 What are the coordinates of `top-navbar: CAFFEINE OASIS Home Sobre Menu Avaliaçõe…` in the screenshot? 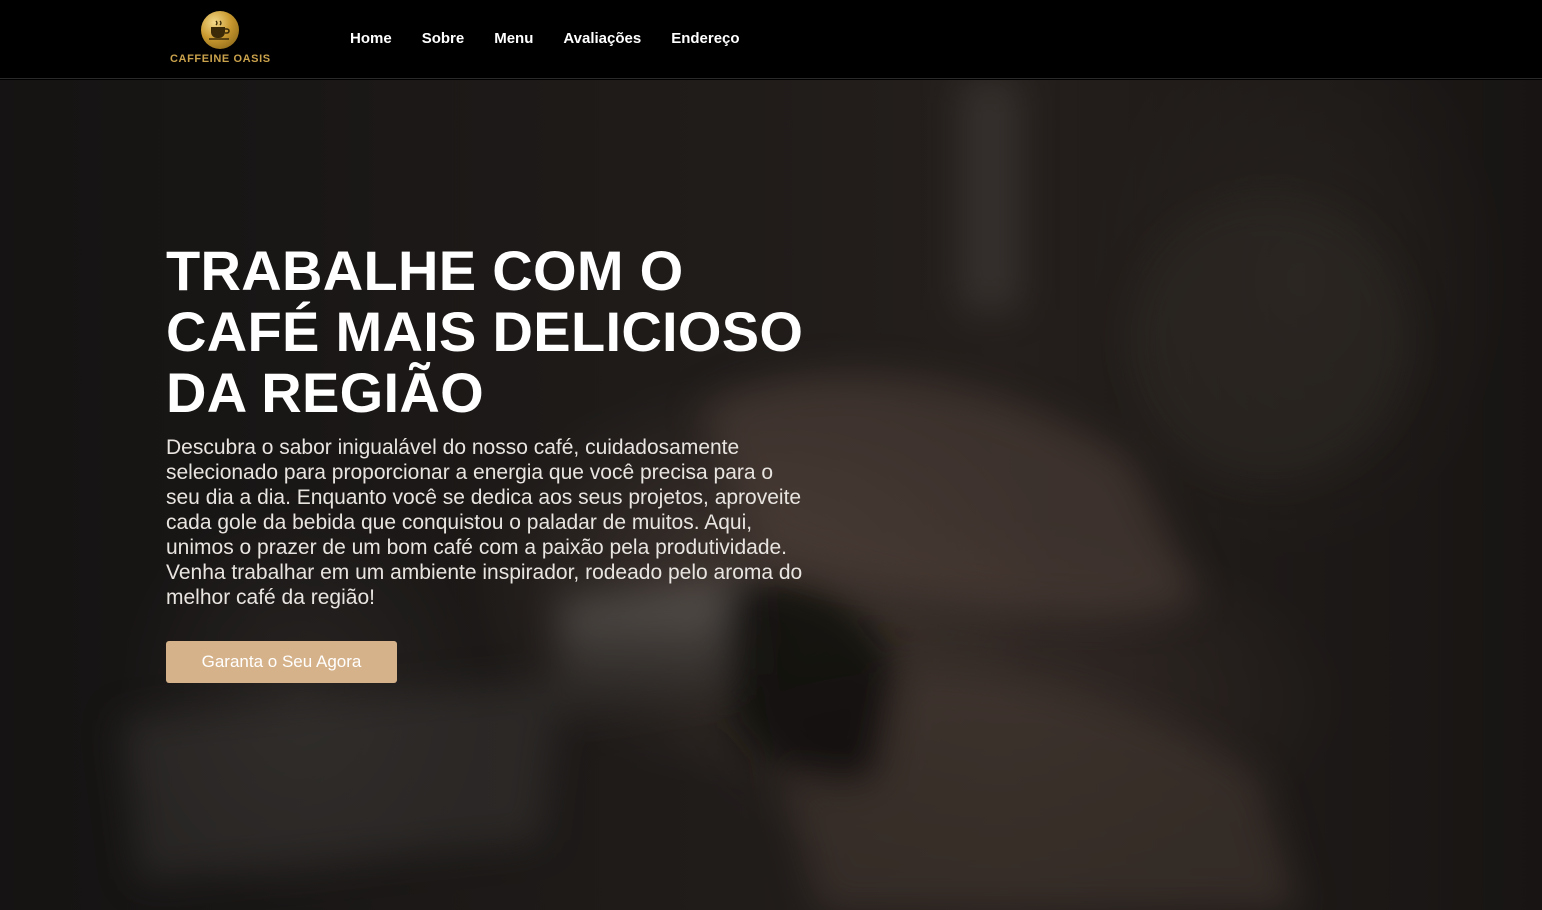 It's located at (771, 39).